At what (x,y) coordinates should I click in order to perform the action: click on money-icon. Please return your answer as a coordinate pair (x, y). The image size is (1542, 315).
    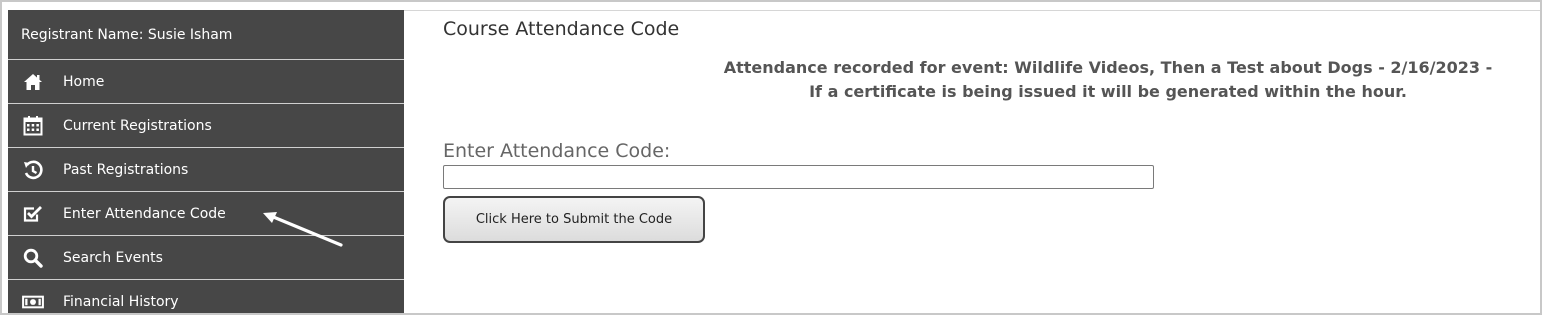
    Looking at the image, I should click on (33, 302).